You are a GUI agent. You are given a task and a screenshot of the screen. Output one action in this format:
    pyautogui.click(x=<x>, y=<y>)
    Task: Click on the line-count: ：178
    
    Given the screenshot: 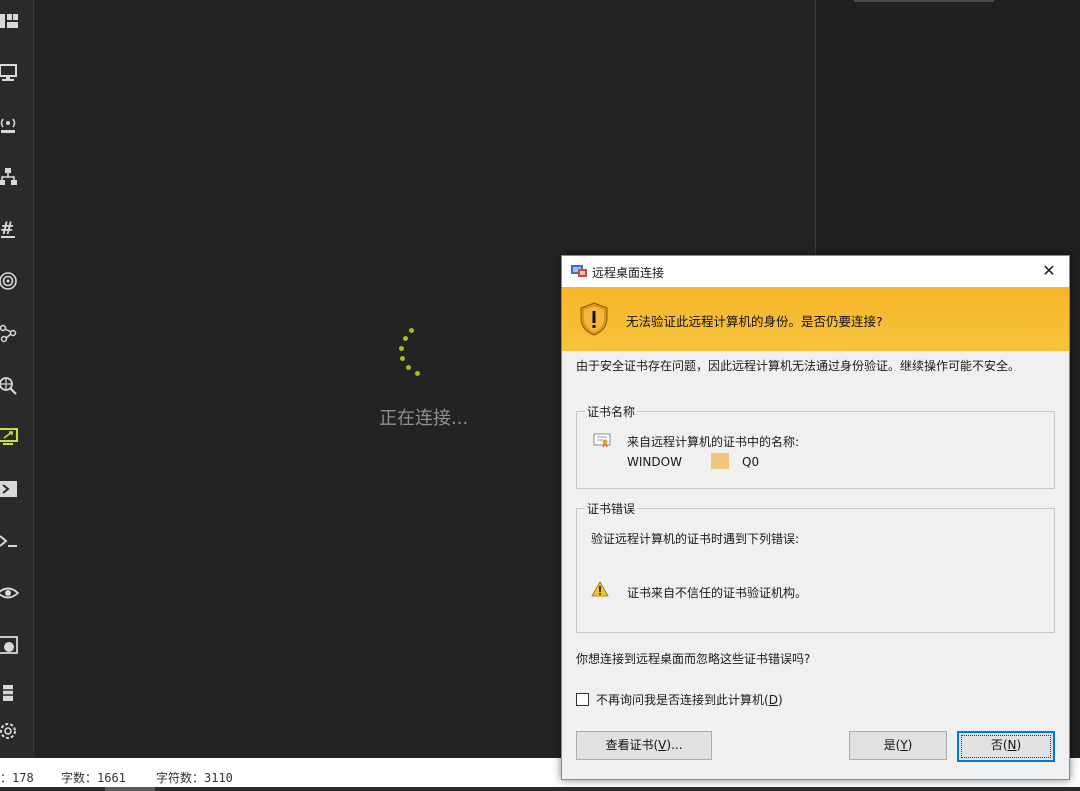 What is the action you would take?
    pyautogui.click(x=17, y=778)
    